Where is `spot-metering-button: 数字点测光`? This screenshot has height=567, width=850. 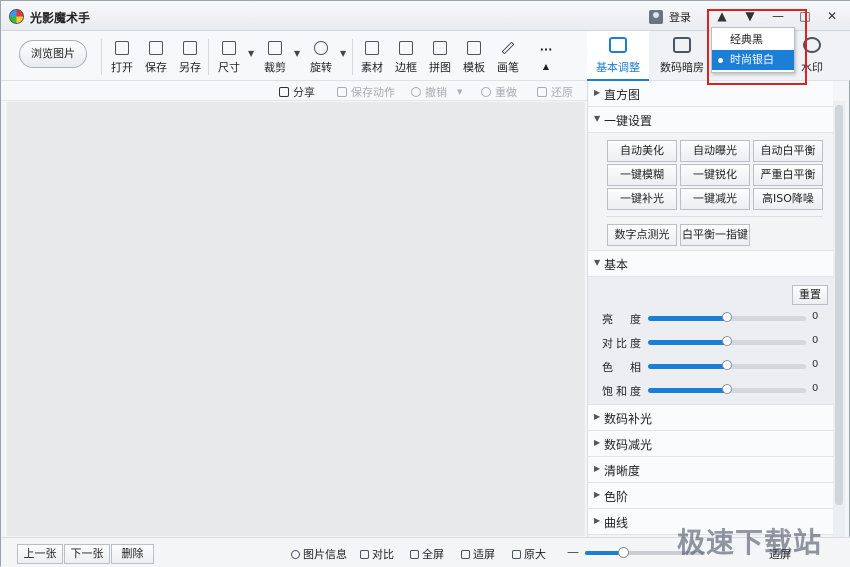 spot-metering-button: 数字点测光 is located at coordinates (642, 235).